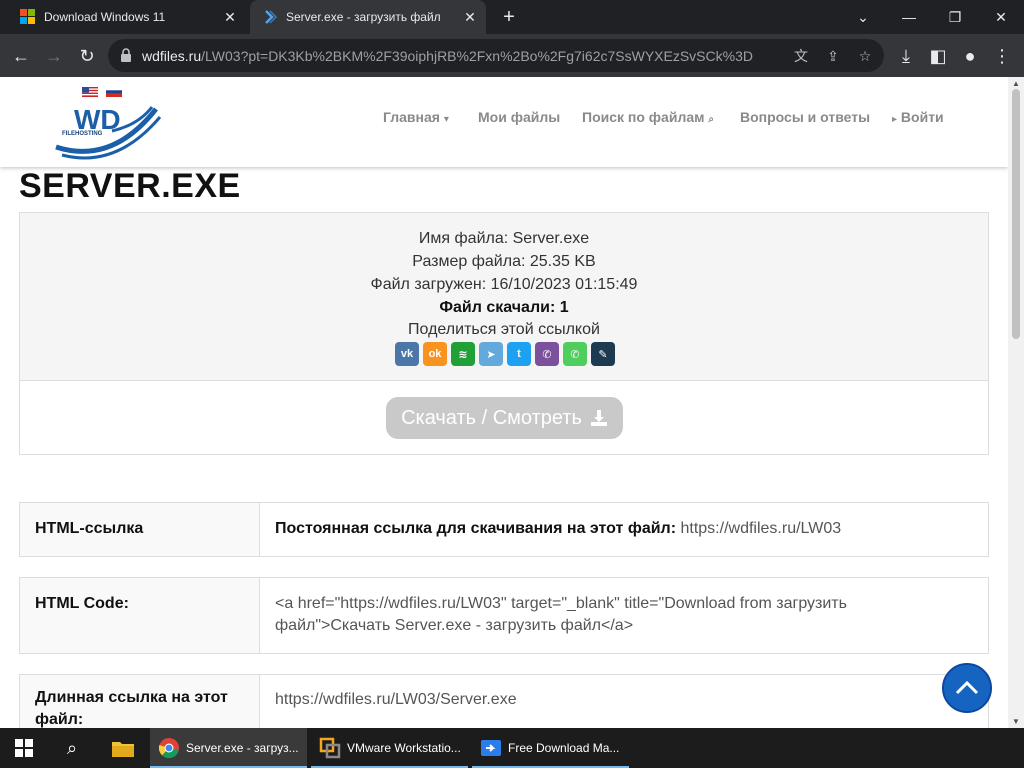  Describe the element at coordinates (547, 354) in the screenshot. I see `viber-icon: ✆` at that location.